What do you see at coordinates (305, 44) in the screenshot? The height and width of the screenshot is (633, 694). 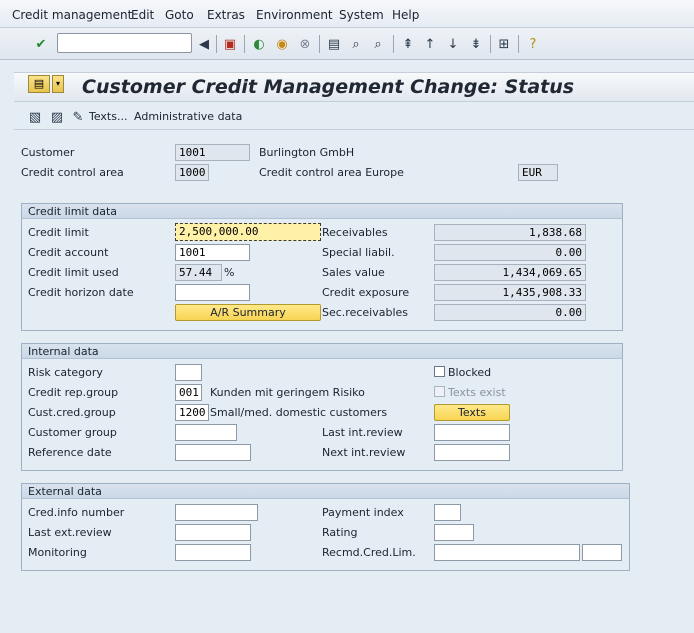 I see `cancel-icon: ⊗` at bounding box center [305, 44].